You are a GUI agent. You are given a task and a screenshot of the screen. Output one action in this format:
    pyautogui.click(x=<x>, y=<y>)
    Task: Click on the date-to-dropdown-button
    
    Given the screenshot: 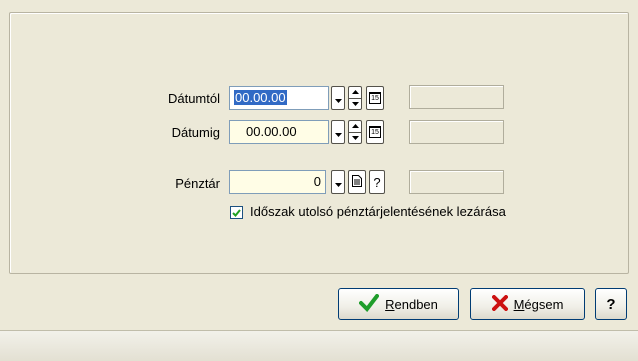 What is the action you would take?
    pyautogui.click(x=338, y=132)
    